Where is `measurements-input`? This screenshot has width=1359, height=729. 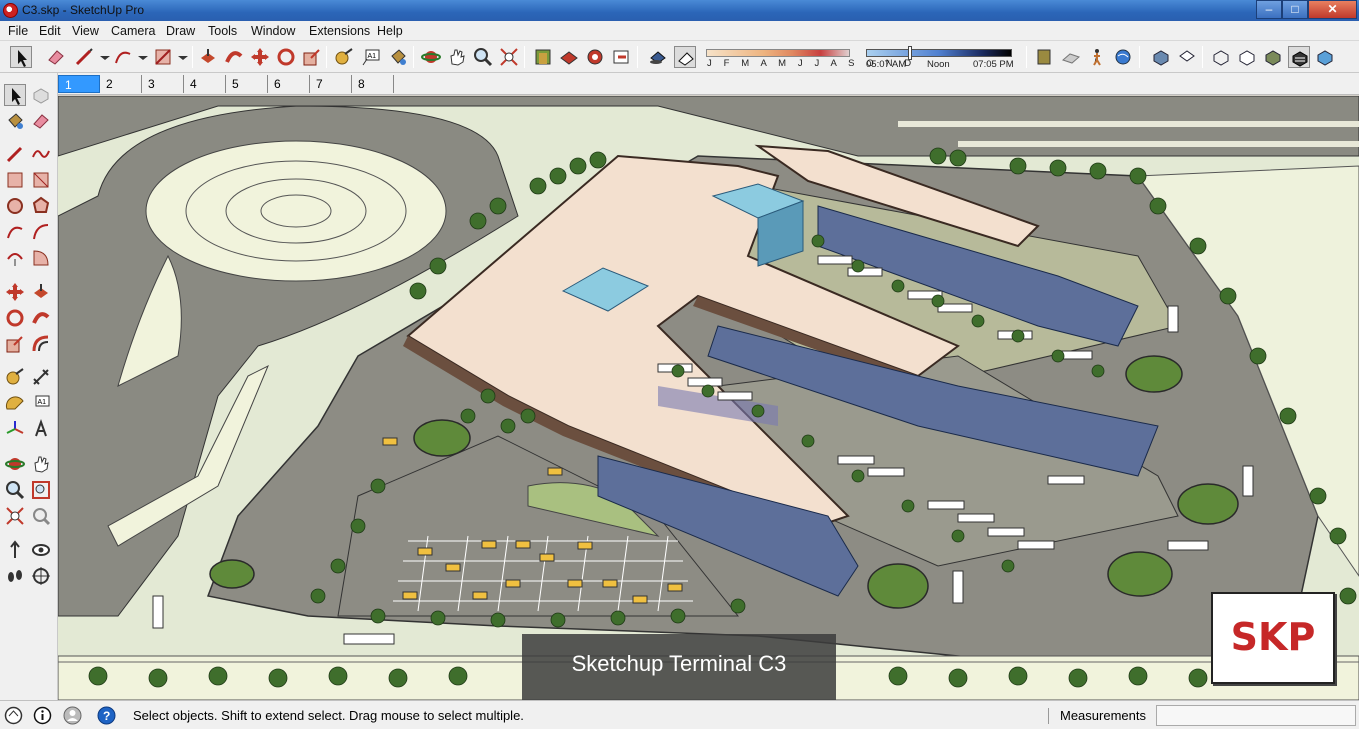 measurements-input is located at coordinates (1256, 715).